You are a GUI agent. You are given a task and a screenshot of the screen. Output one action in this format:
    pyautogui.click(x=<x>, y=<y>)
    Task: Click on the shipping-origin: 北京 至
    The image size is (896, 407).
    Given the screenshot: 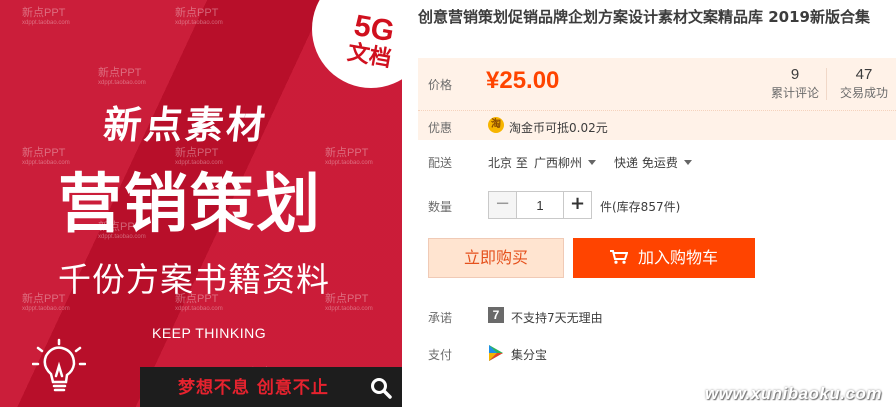 What is the action you would take?
    pyautogui.click(x=508, y=163)
    